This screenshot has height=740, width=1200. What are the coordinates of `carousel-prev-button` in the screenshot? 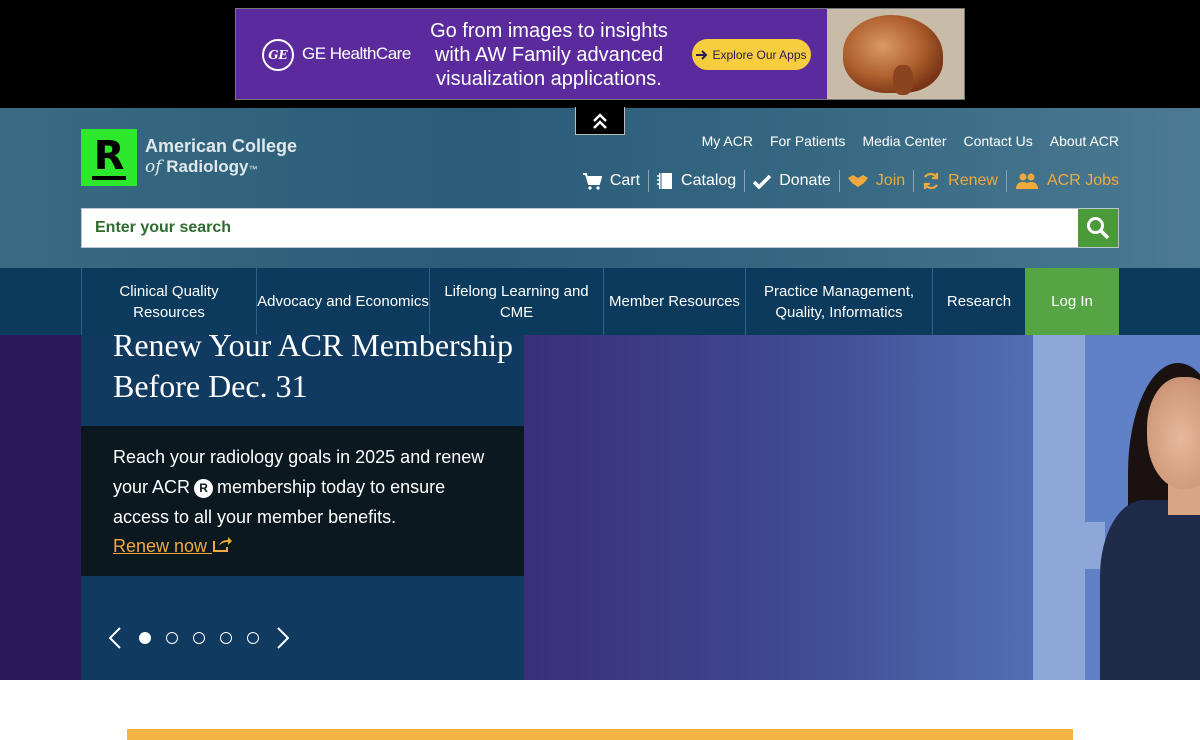 It's located at (115, 638).